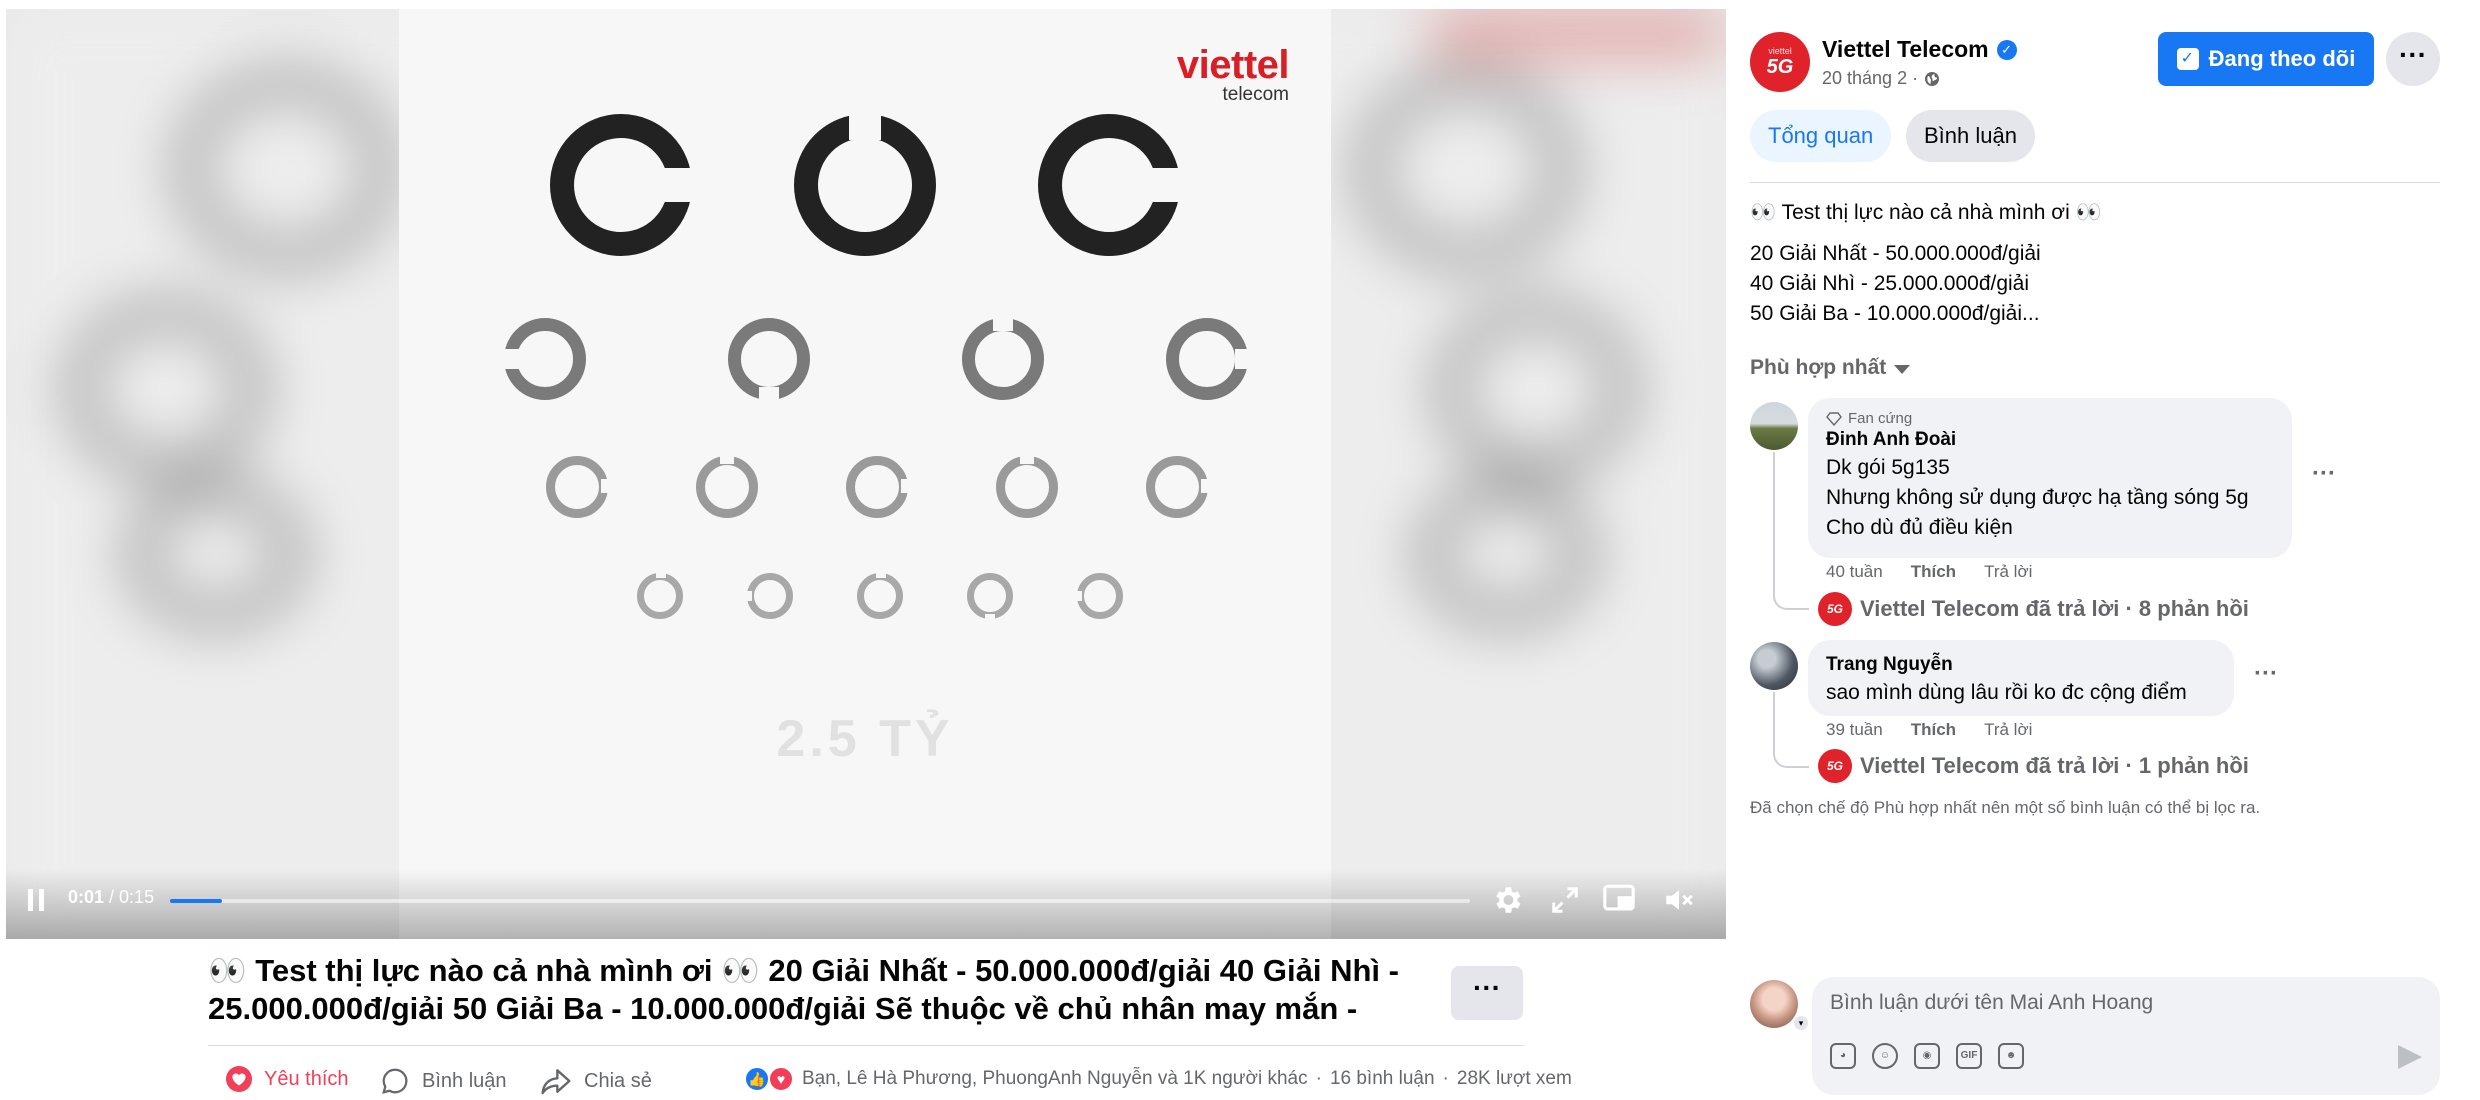 The width and height of the screenshot is (2480, 1100). Describe the element at coordinates (1885, 1056) in the screenshot. I see `emoji-icon: ☺` at that location.